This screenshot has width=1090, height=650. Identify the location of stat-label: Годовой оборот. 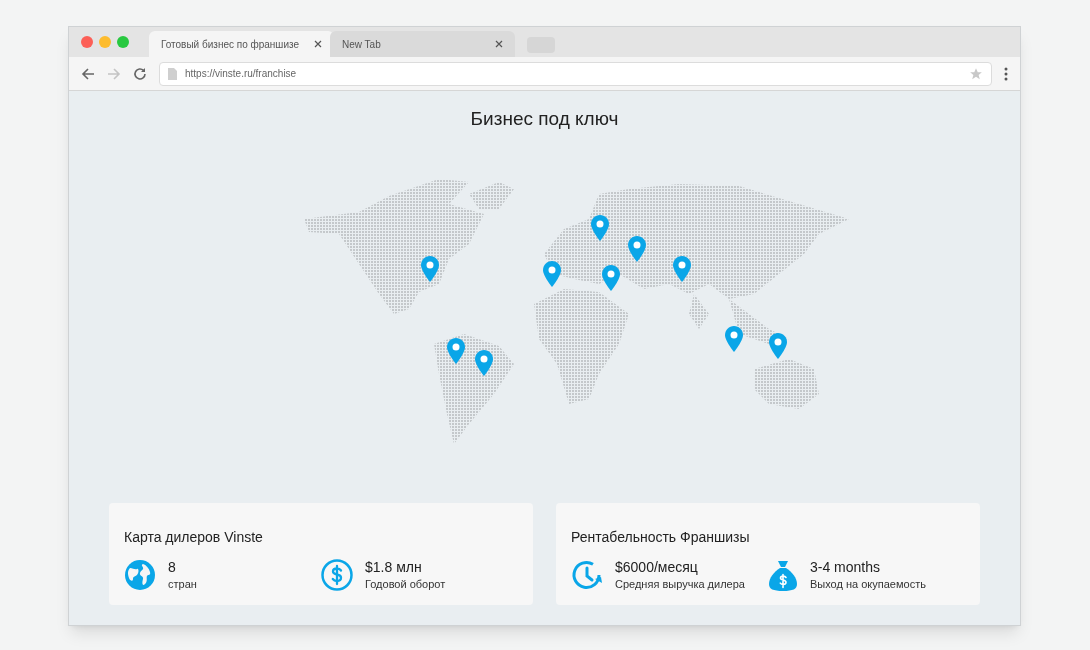
(405, 584).